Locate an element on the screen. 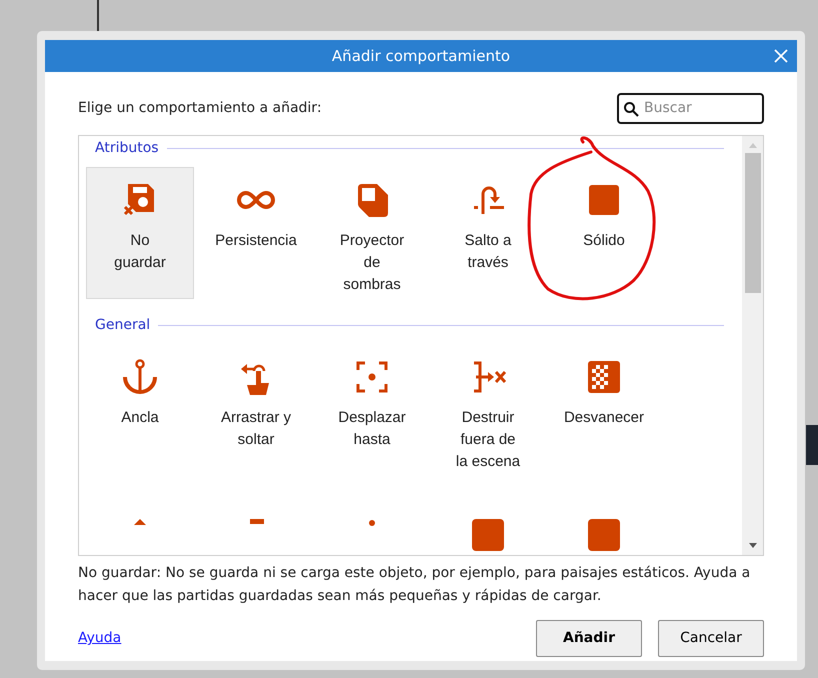 The width and height of the screenshot is (818, 678). scroll-up-icon is located at coordinates (753, 145).